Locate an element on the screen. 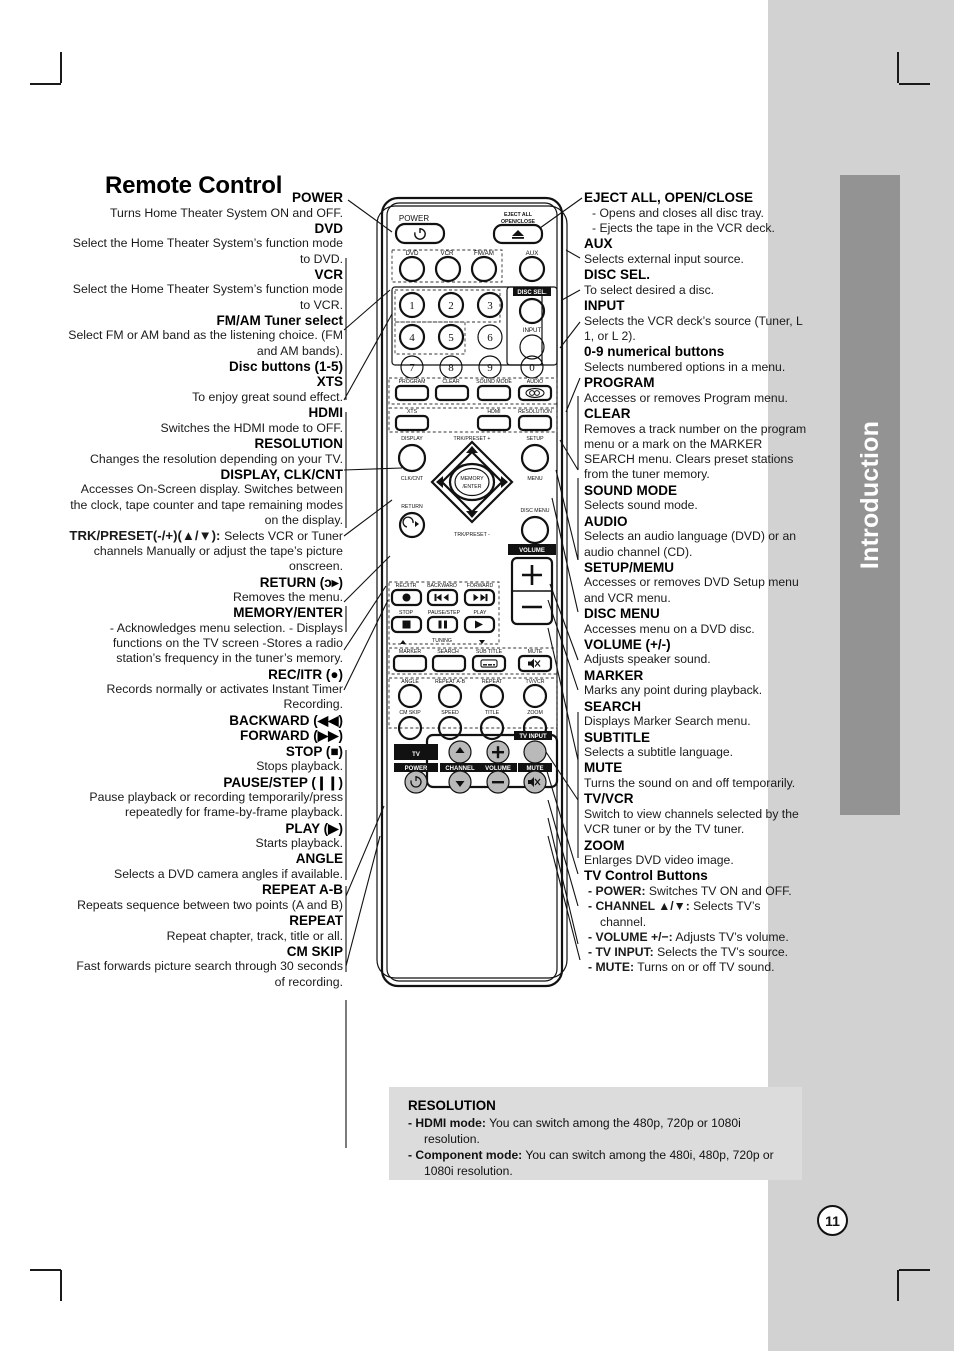 The height and width of the screenshot is (1351, 954). svg-text: SUB TITLE is located at coordinates (489, 652).